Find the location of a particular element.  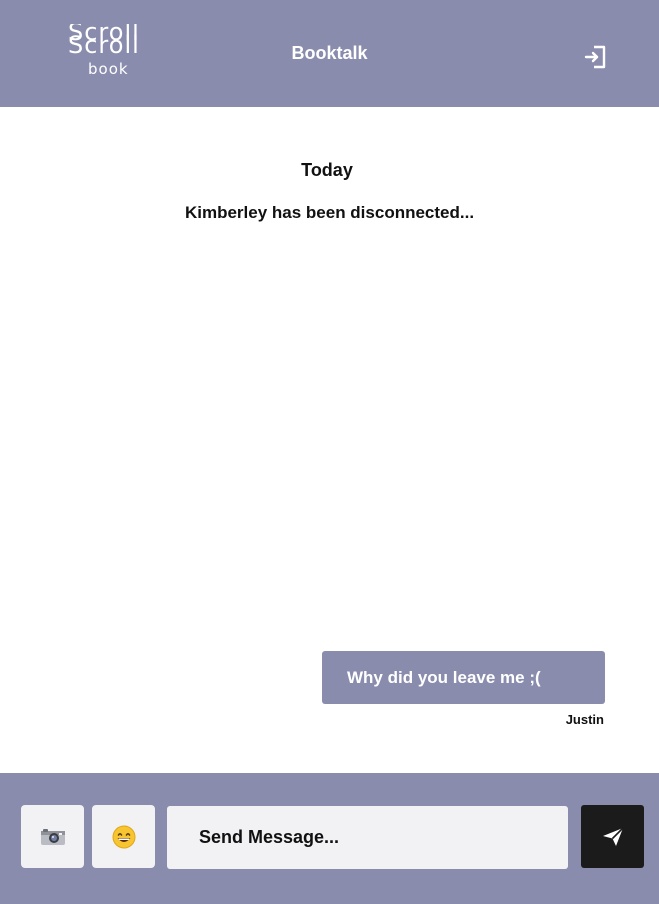

message-input is located at coordinates (367, 837).